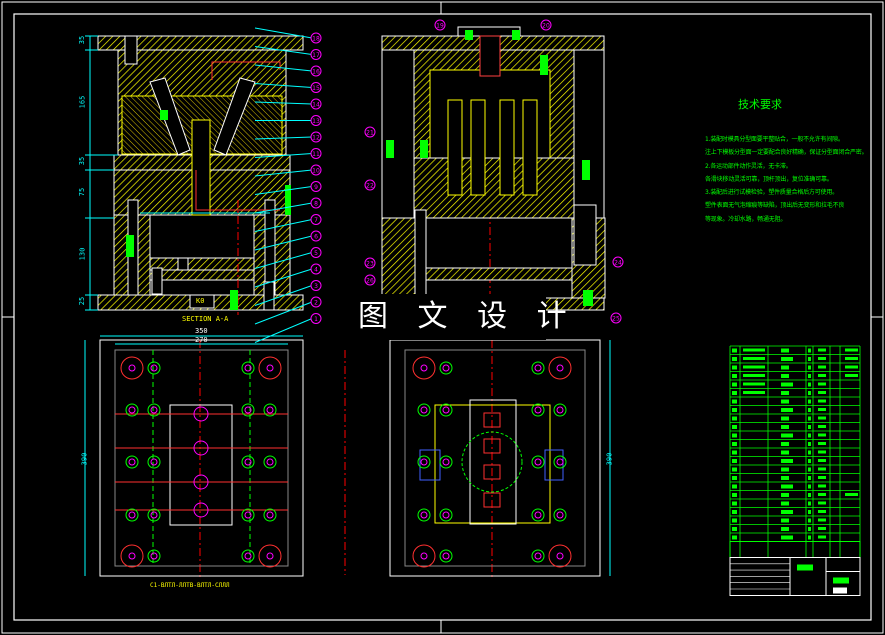 This screenshot has width=885, height=635. Describe the element at coordinates (82, 40) in the screenshot. I see `dim-35-top: 35` at that location.